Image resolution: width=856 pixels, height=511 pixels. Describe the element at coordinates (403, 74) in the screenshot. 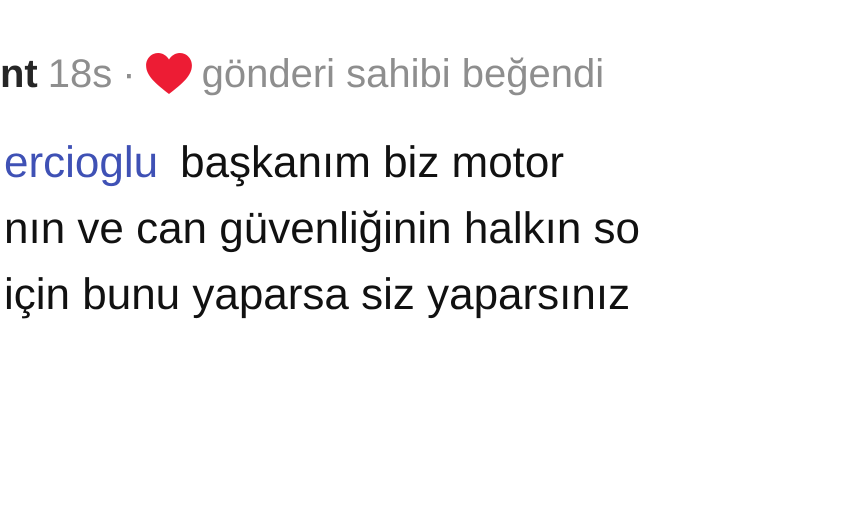

I see `liked-by-author-label: gönderi sahibi beğendi` at that location.